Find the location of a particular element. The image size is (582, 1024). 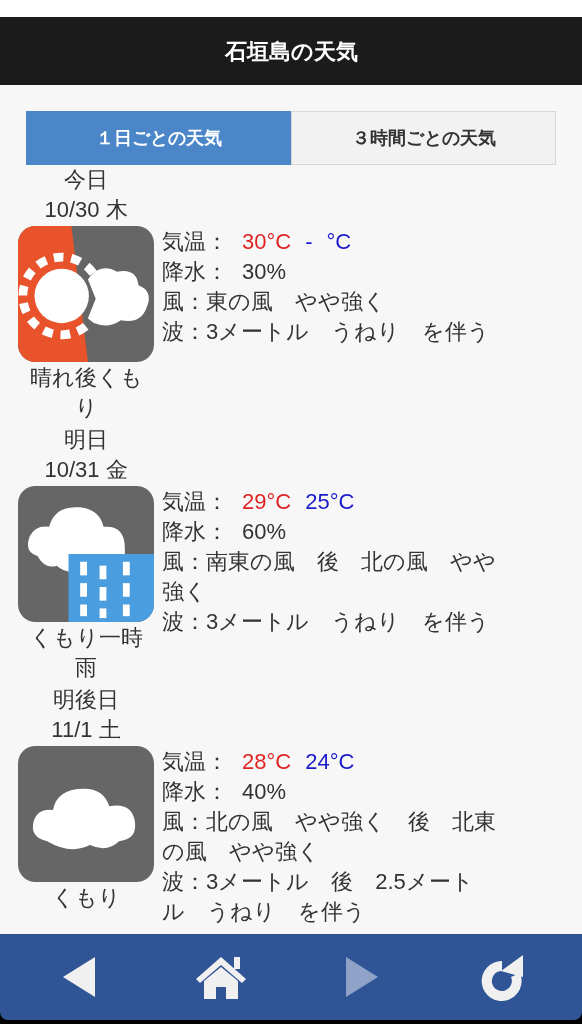

tab: ３時間ごとの天気 is located at coordinates (423, 138).